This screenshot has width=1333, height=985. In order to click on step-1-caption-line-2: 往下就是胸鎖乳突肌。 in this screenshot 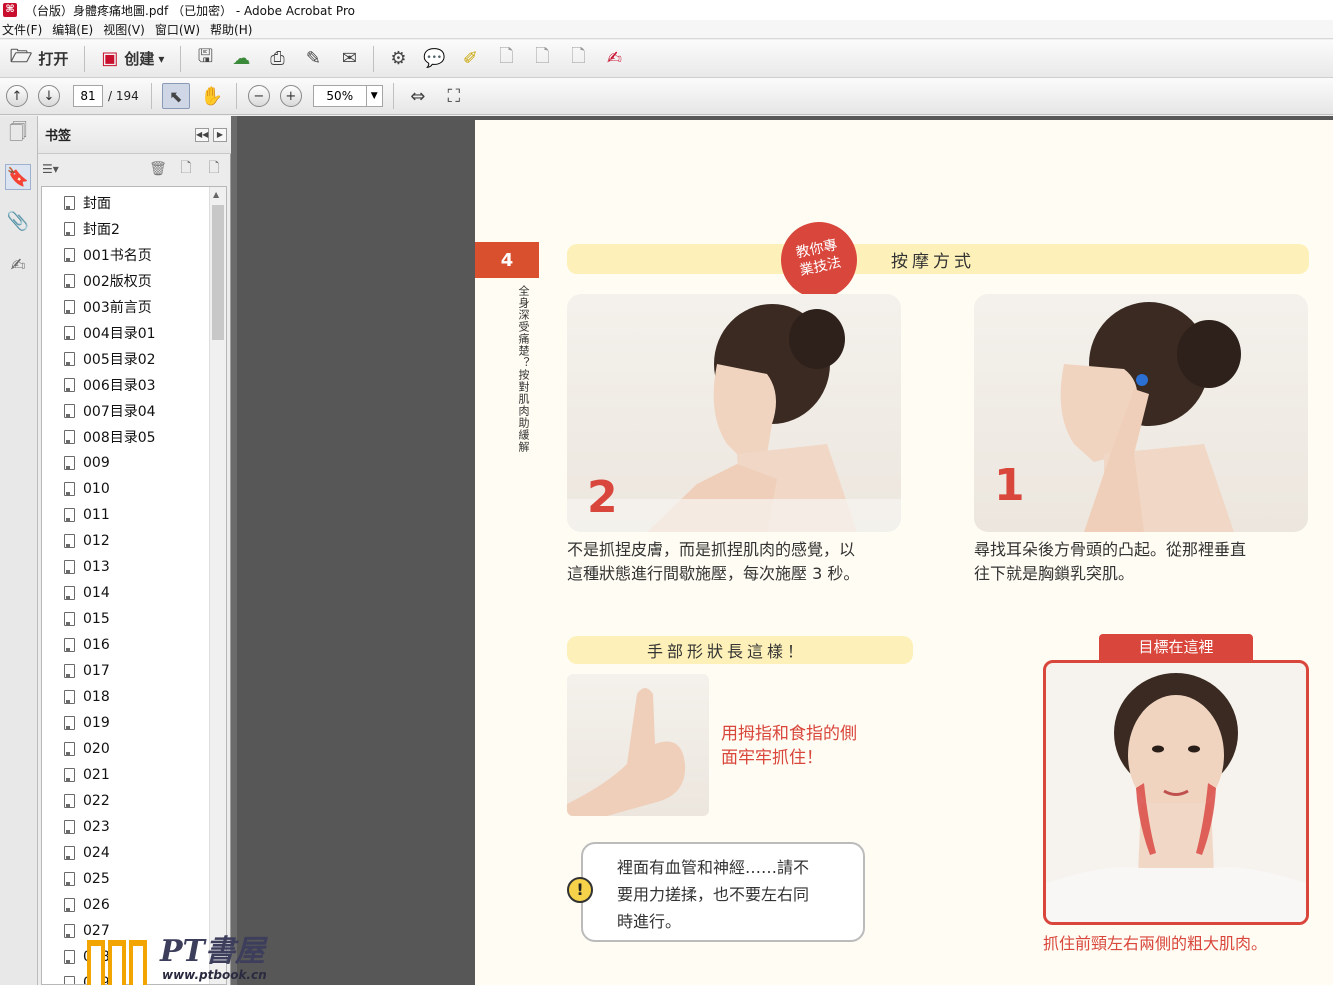, I will do `click(1054, 573)`.